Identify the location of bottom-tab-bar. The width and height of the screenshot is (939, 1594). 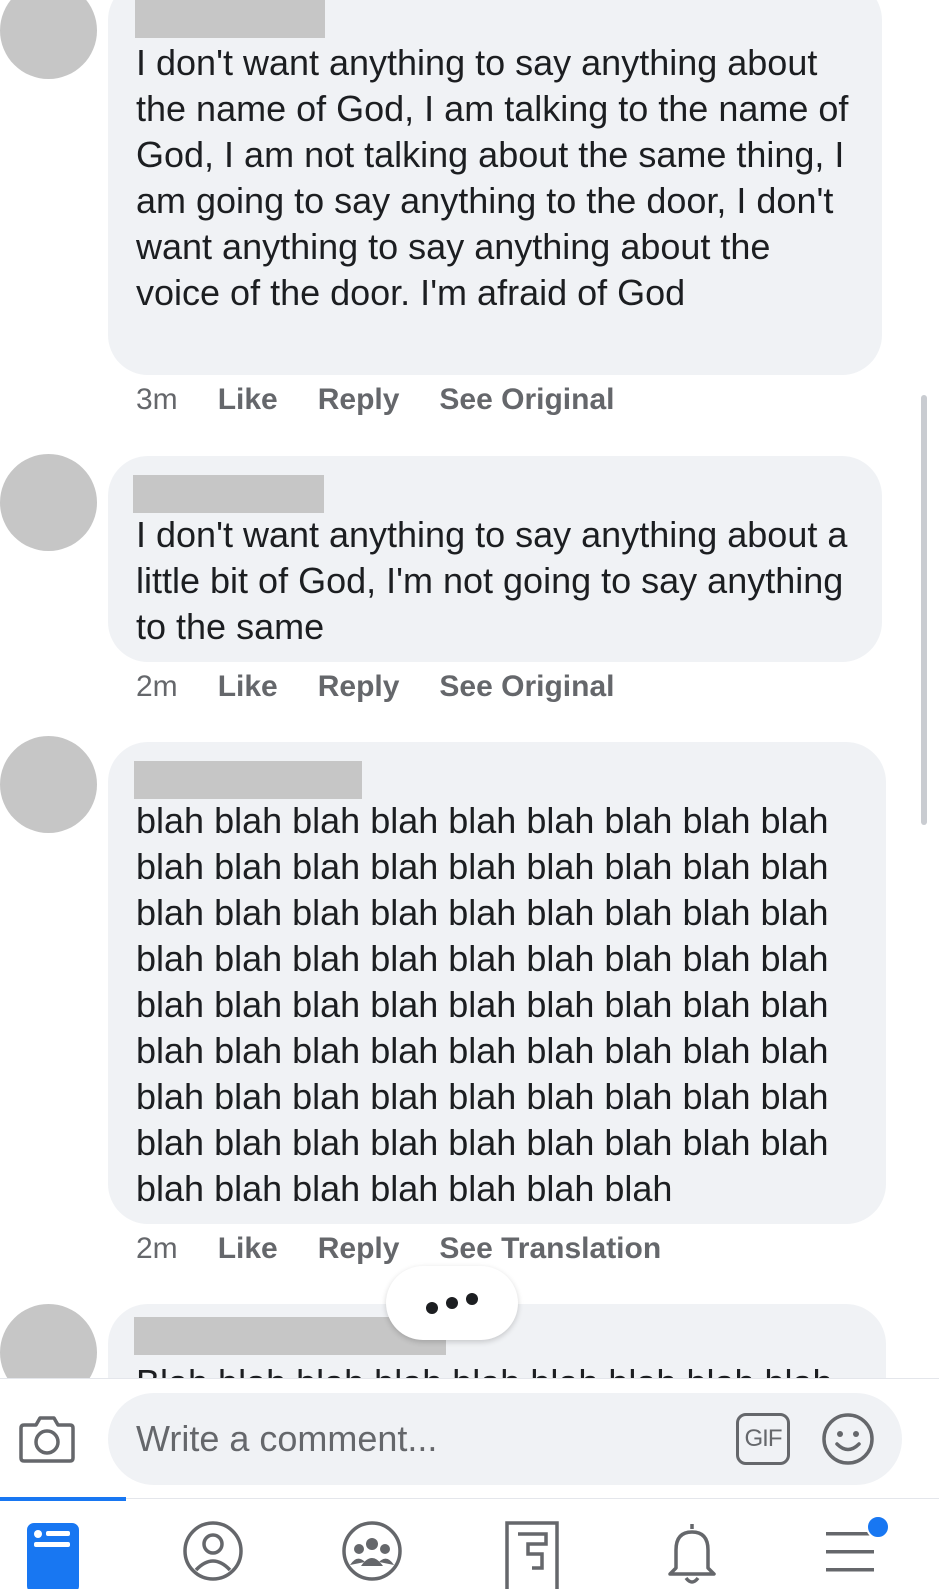
(469, 1544).